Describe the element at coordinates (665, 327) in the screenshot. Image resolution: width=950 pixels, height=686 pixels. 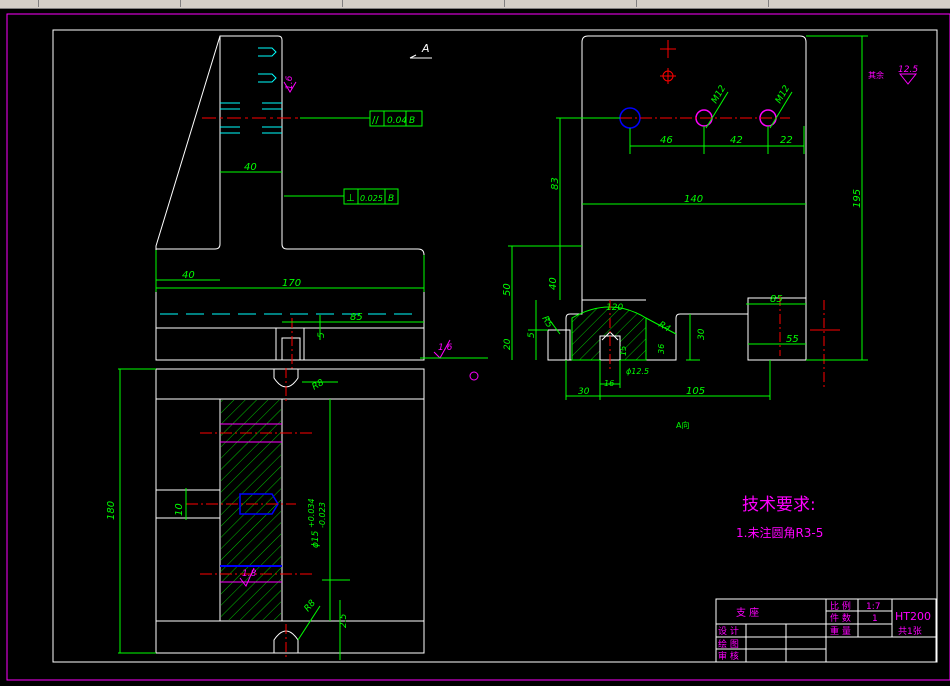
I see `dim-r4: R4` at that location.